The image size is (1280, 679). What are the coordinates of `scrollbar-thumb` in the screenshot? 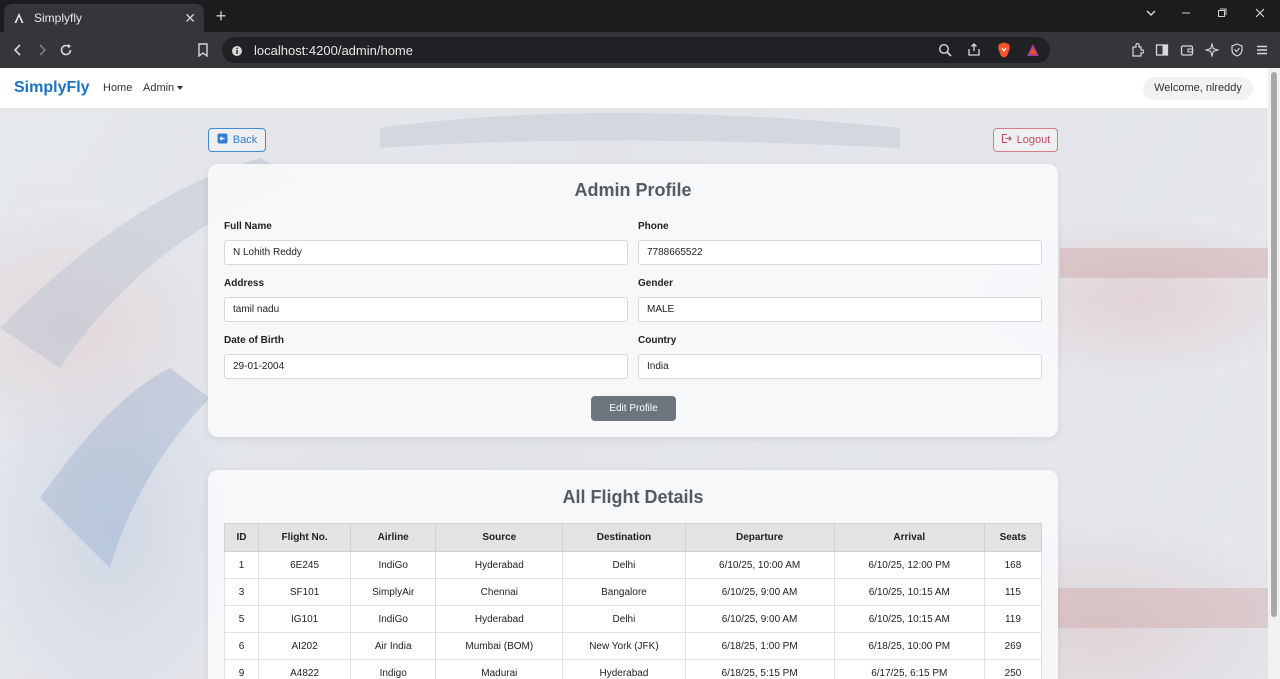 It's located at (1274, 344).